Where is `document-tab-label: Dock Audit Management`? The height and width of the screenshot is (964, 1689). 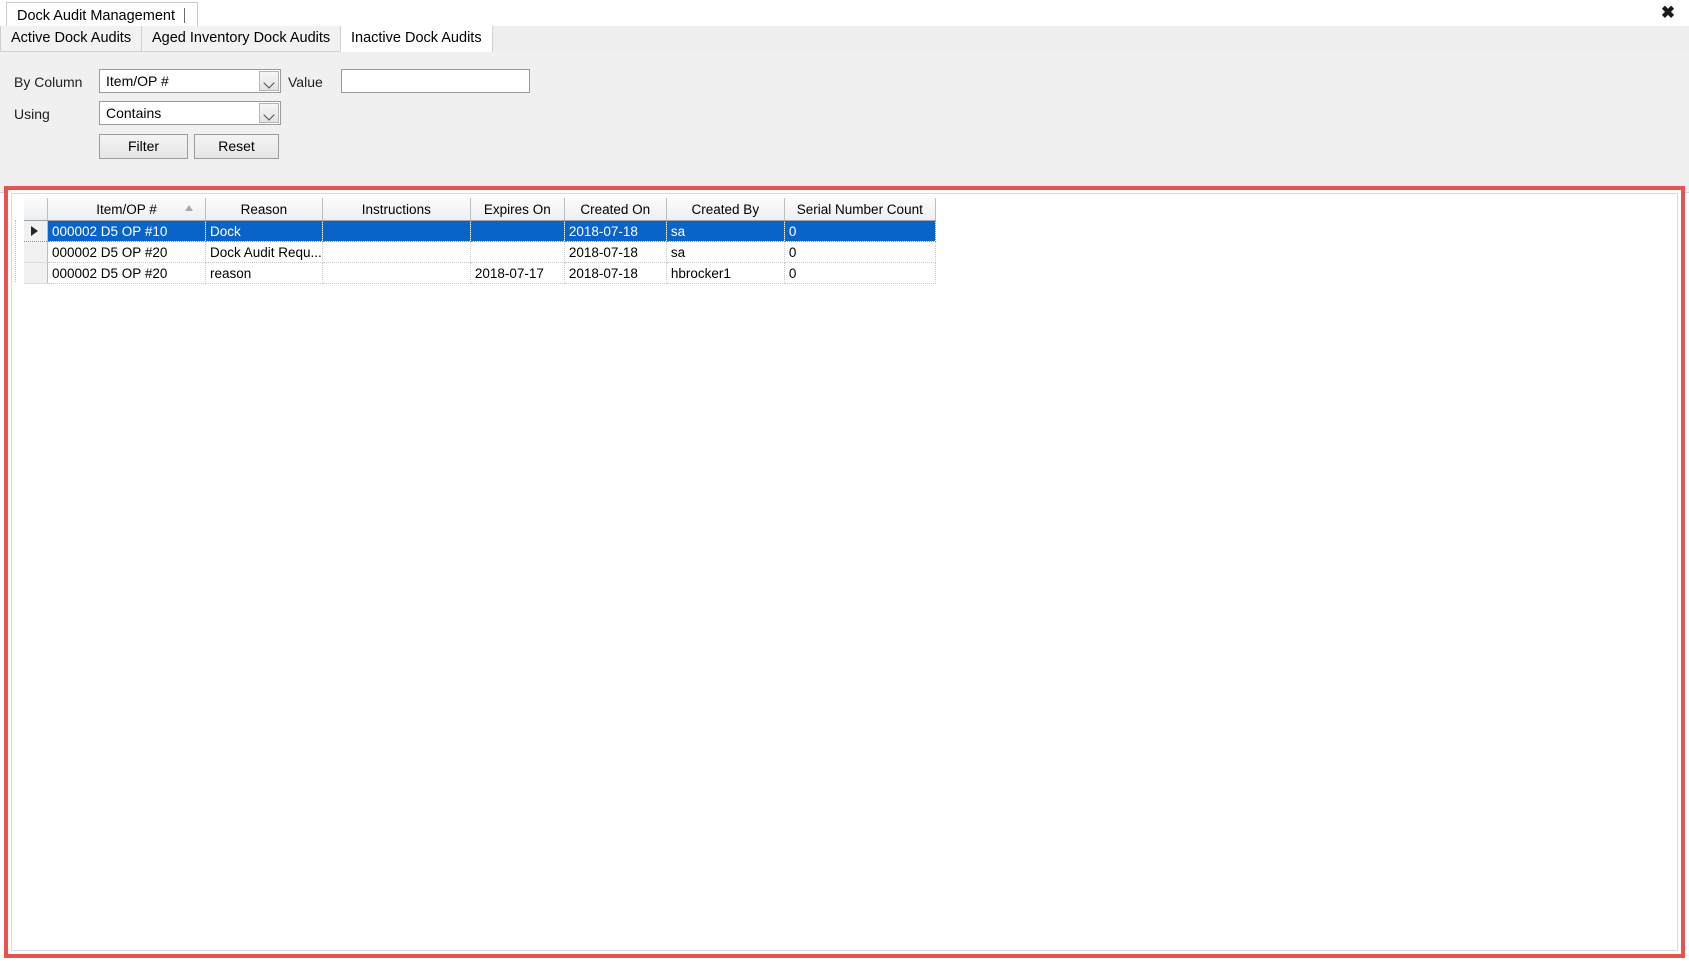
document-tab-label: Dock Audit Management is located at coordinates (96, 16).